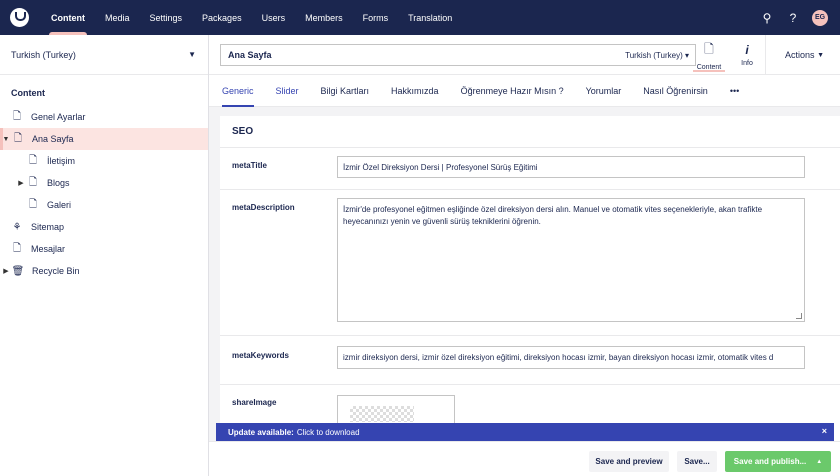 Image resolution: width=840 pixels, height=476 pixels. Describe the element at coordinates (249, 165) in the screenshot. I see `meta-title-label: metaTitle` at that location.